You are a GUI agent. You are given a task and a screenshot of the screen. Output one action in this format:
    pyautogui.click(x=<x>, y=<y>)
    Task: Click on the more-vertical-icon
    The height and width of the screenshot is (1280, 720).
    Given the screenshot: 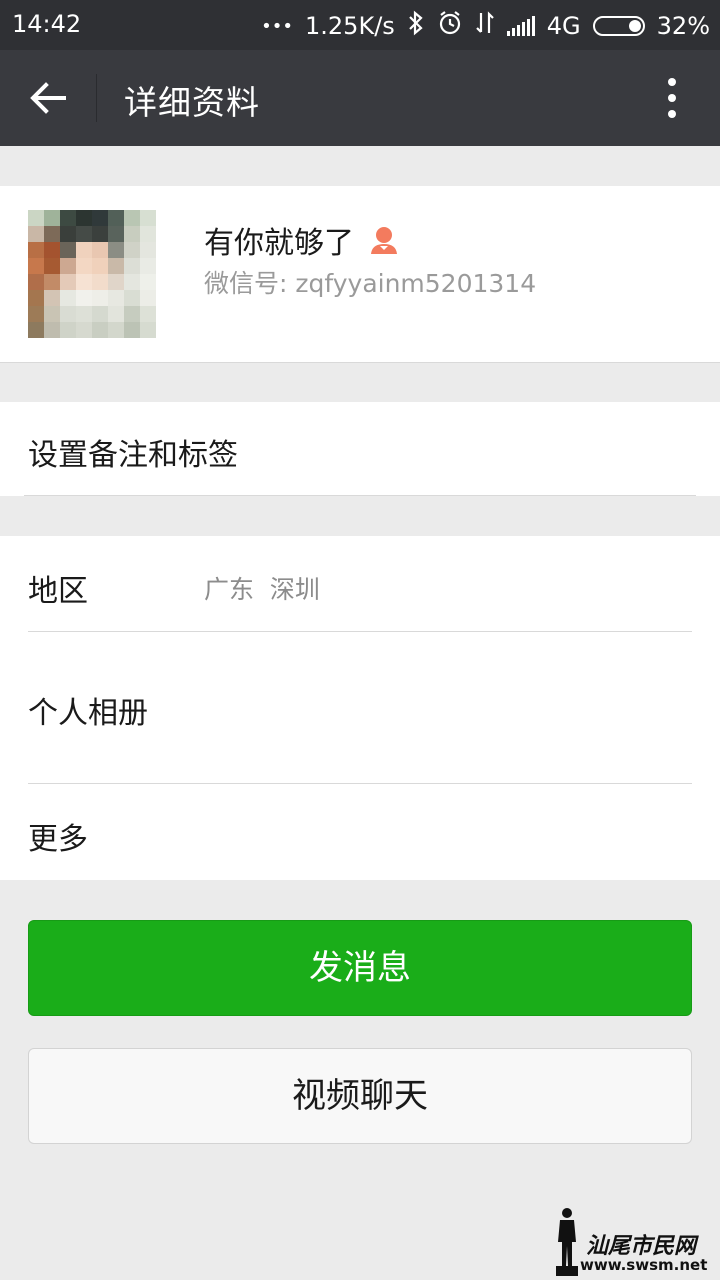 What is the action you would take?
    pyautogui.click(x=672, y=98)
    